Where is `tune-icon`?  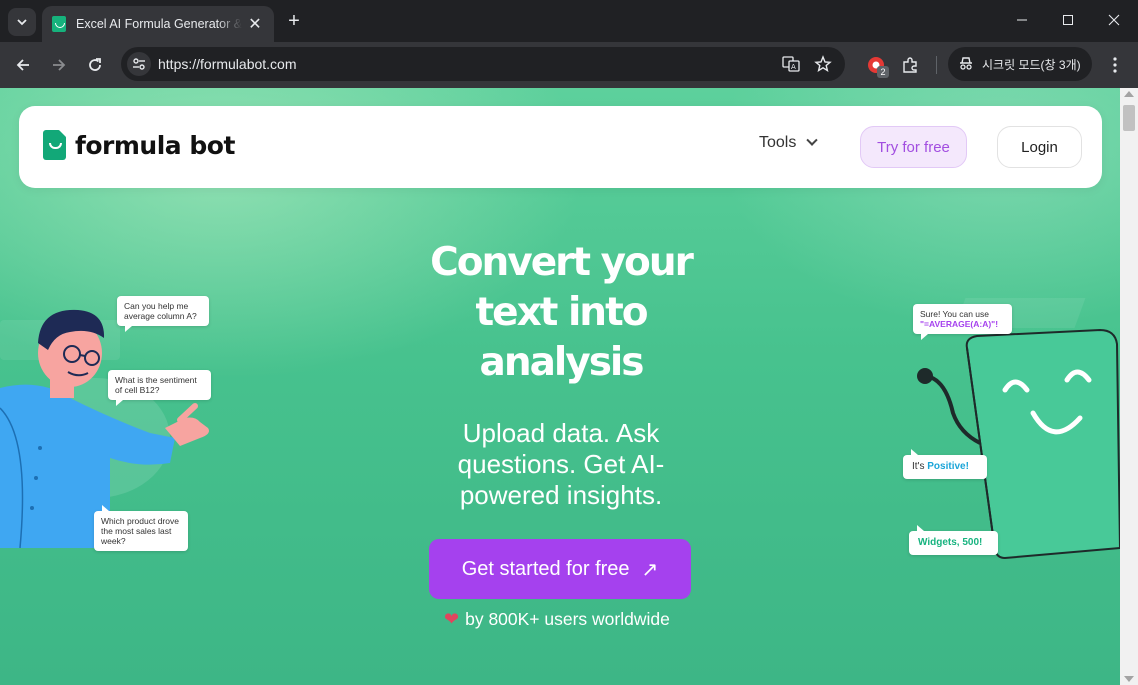 tune-icon is located at coordinates (139, 64).